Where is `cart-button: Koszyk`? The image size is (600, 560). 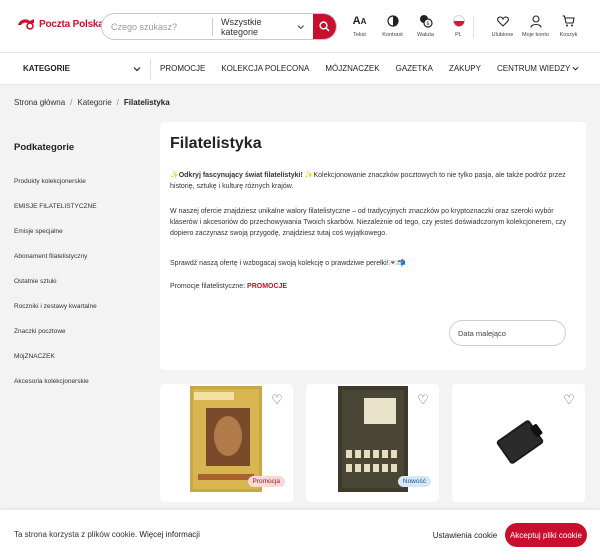 cart-button: Koszyk is located at coordinates (568, 25).